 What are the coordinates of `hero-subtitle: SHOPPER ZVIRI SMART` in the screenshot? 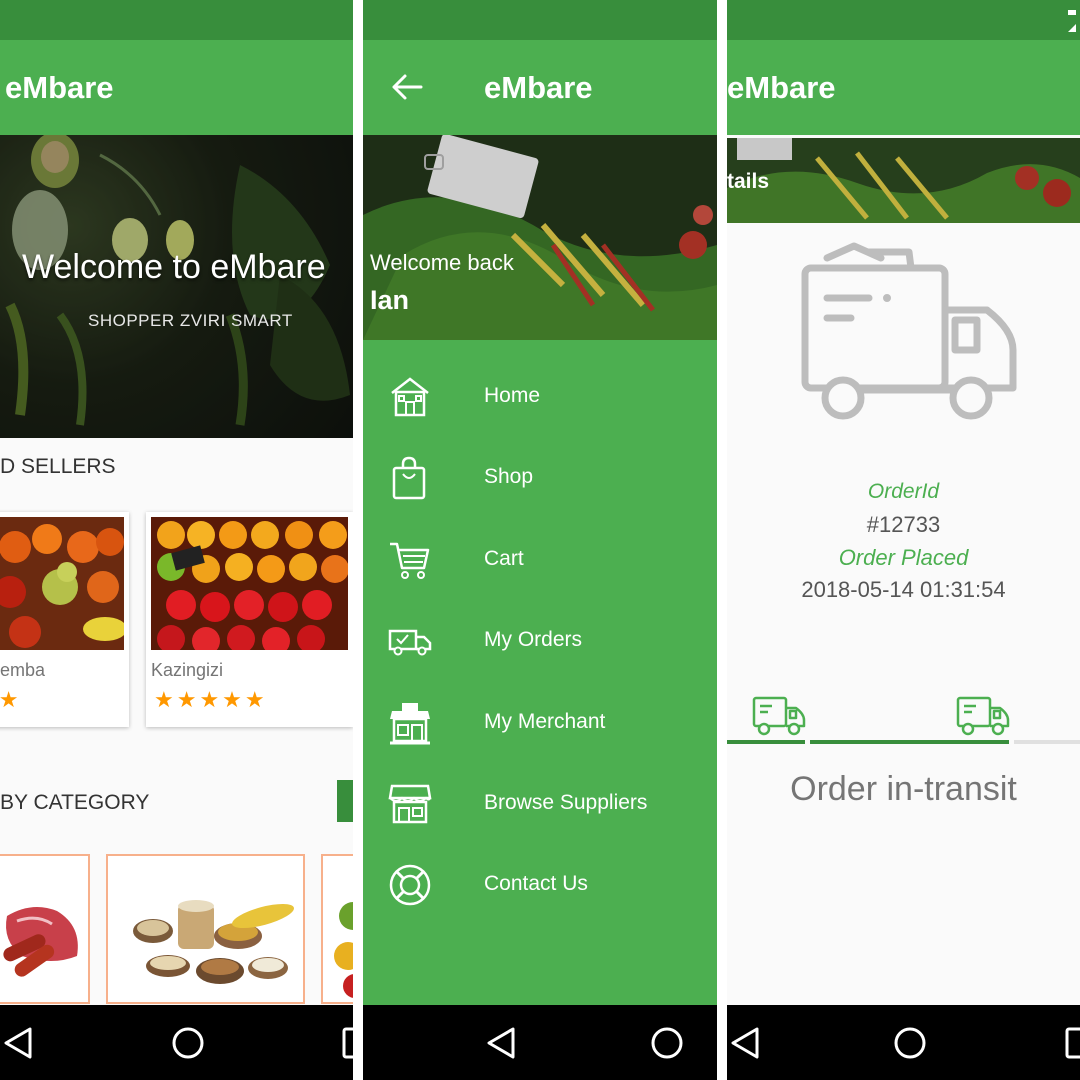 It's located at (190, 320).